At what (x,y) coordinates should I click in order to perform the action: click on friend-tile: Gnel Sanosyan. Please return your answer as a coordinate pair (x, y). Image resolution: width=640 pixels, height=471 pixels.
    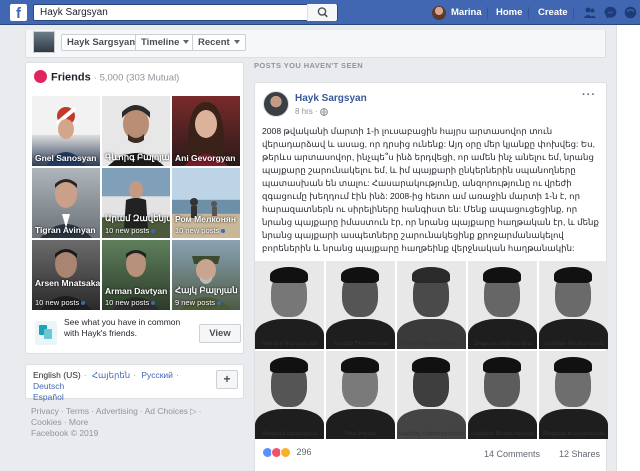
    Looking at the image, I should click on (66, 131).